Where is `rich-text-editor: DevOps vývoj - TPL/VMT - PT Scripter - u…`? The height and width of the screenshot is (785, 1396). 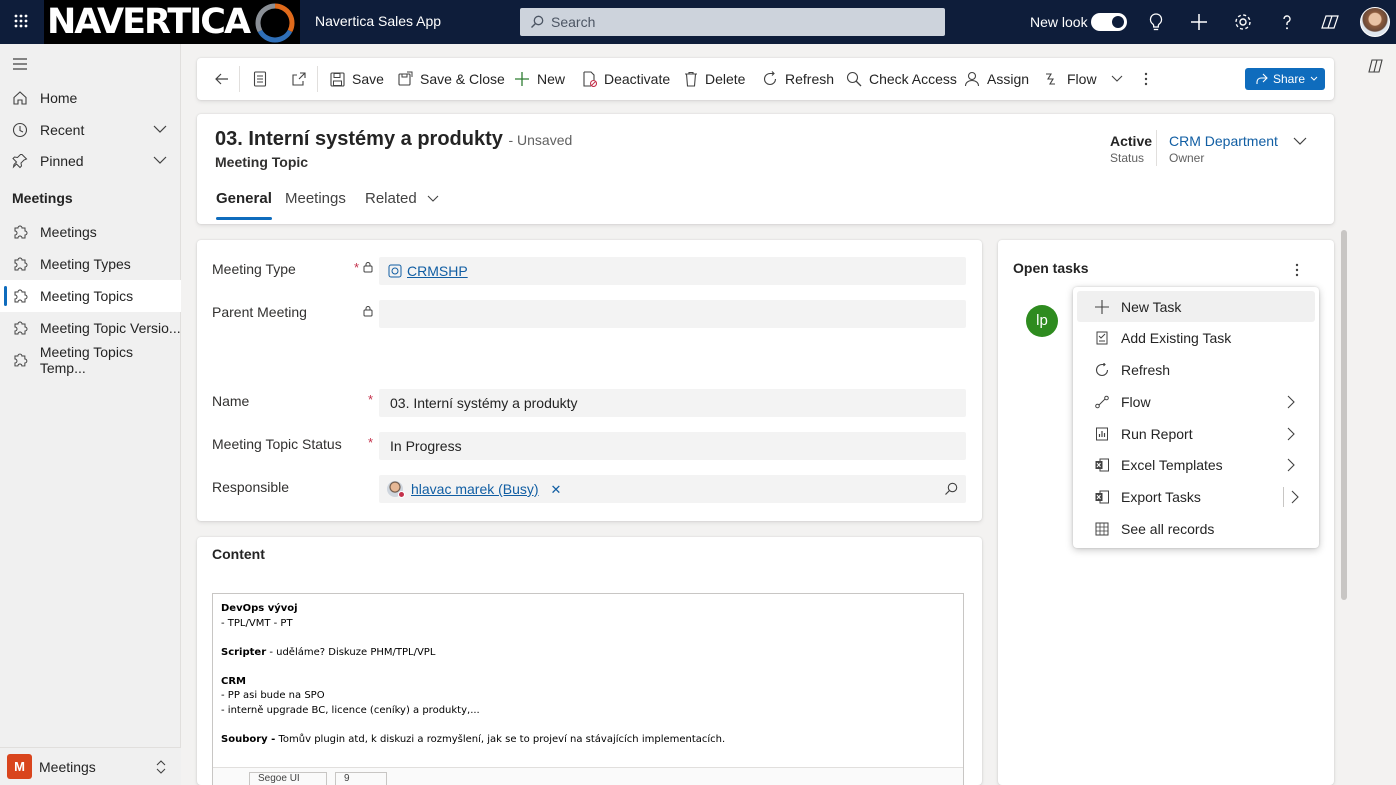 rich-text-editor: DevOps vývoj - TPL/VMT - PT Scripter - u… is located at coordinates (588, 689).